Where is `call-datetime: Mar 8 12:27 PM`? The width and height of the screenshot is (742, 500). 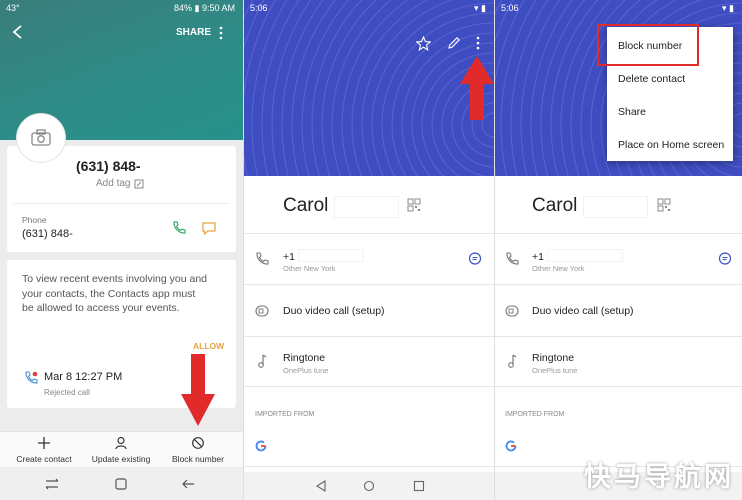 call-datetime: Mar 8 12:27 PM is located at coordinates (83, 377).